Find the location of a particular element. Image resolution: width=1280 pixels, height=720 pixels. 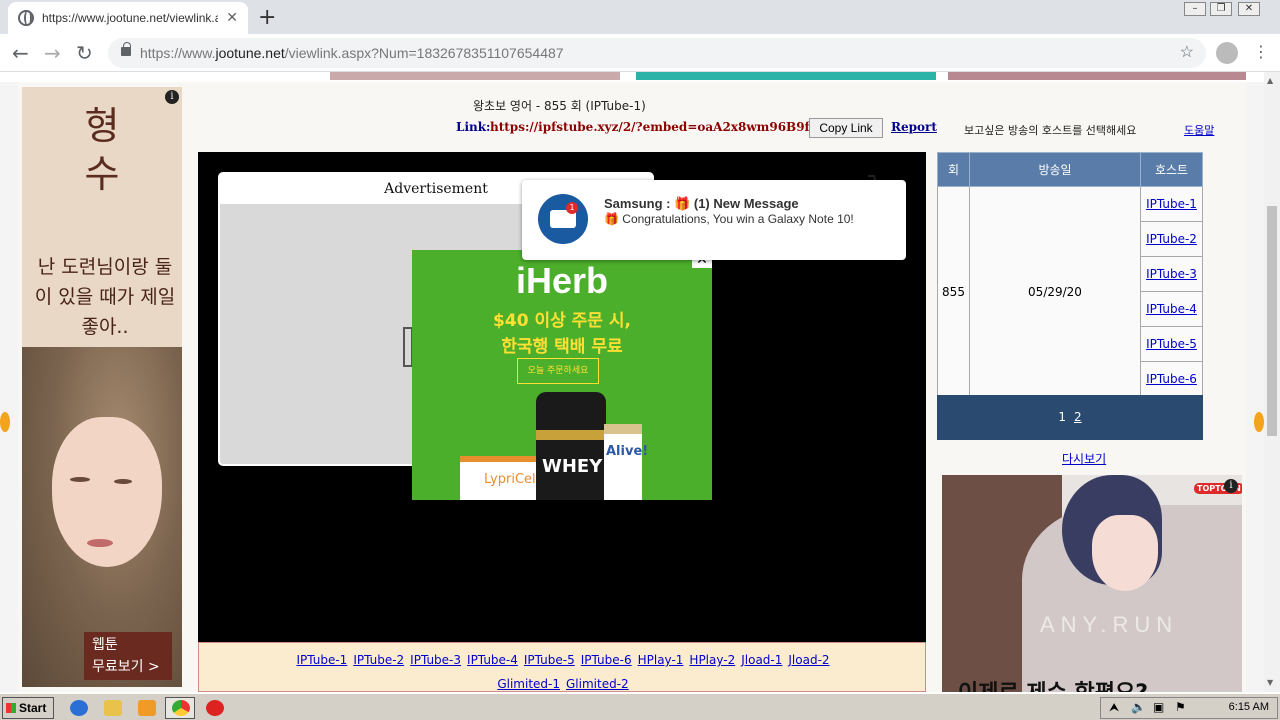

report-link: Report is located at coordinates (914, 127).